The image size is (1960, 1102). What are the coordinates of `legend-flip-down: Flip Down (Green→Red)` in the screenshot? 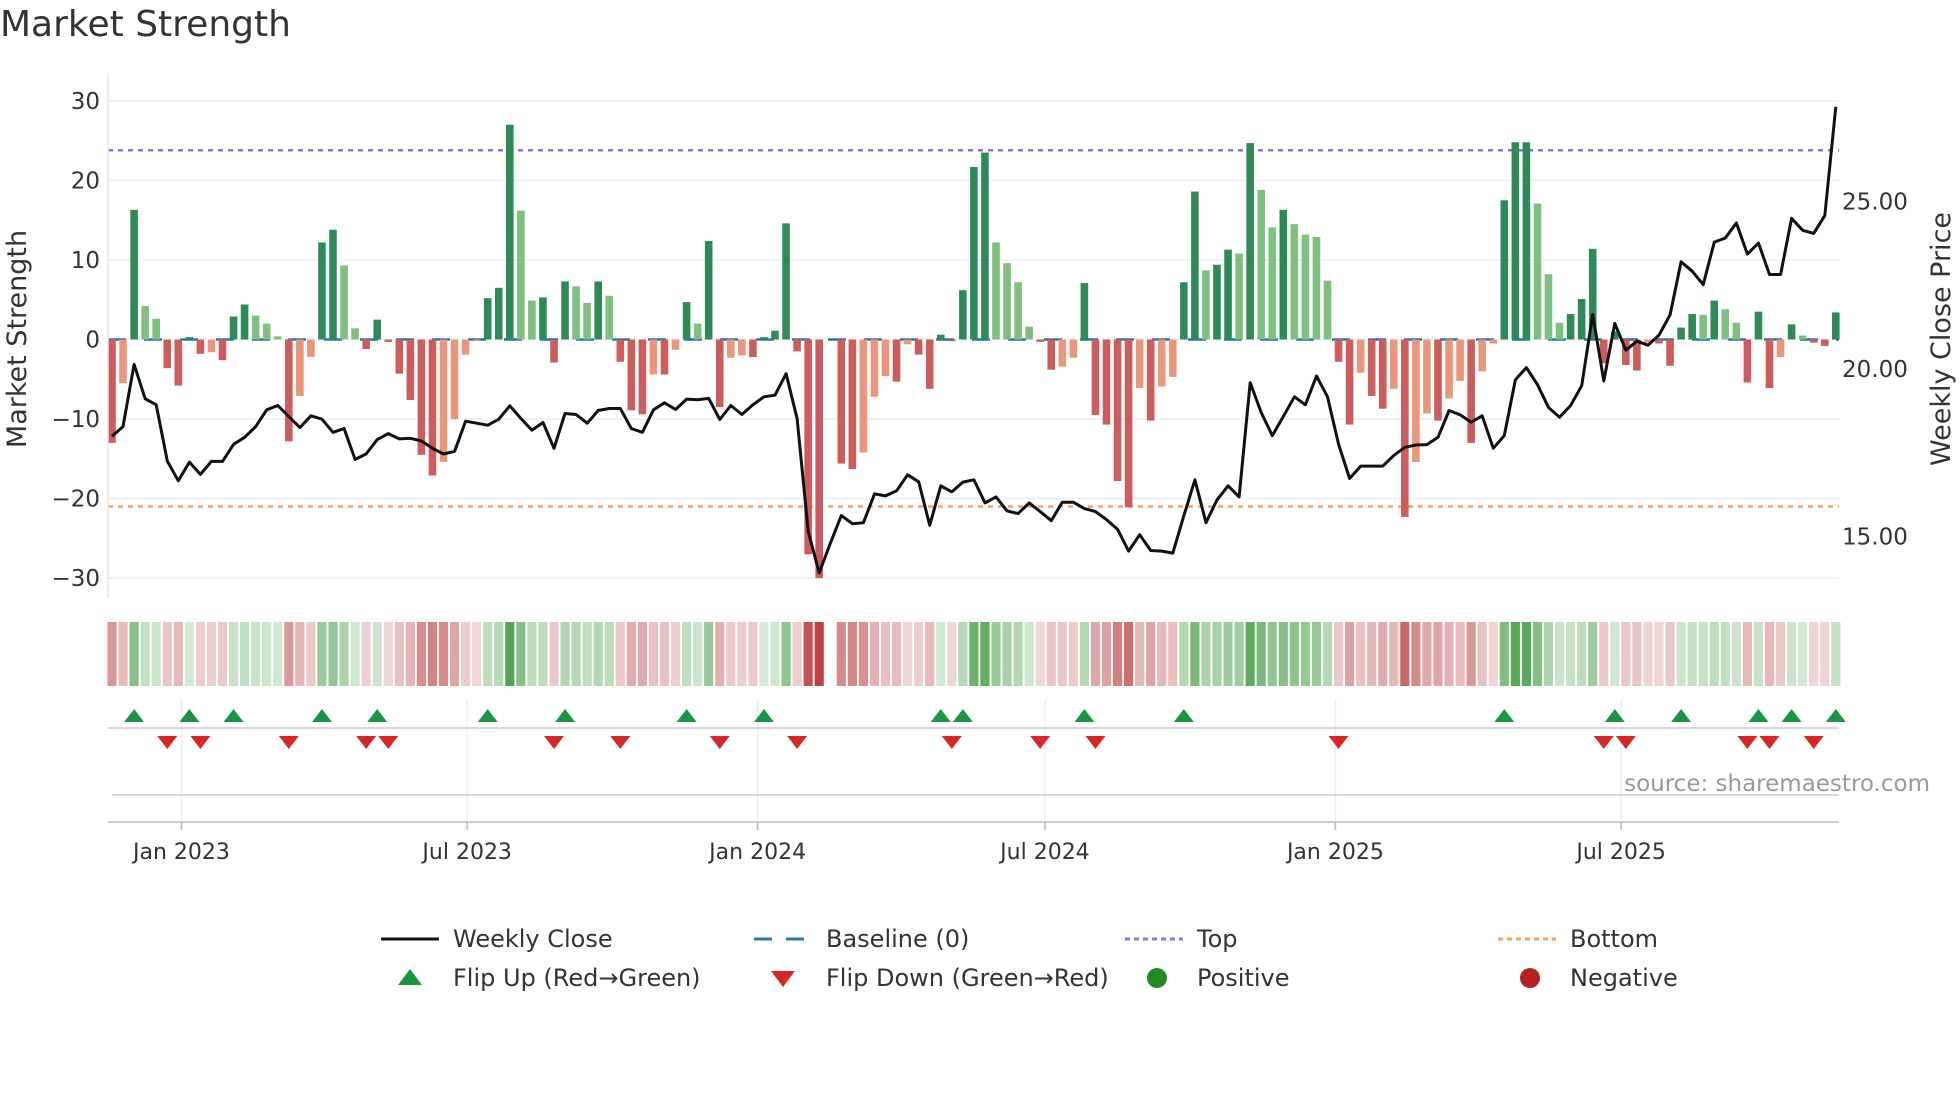 It's located at (931, 978).